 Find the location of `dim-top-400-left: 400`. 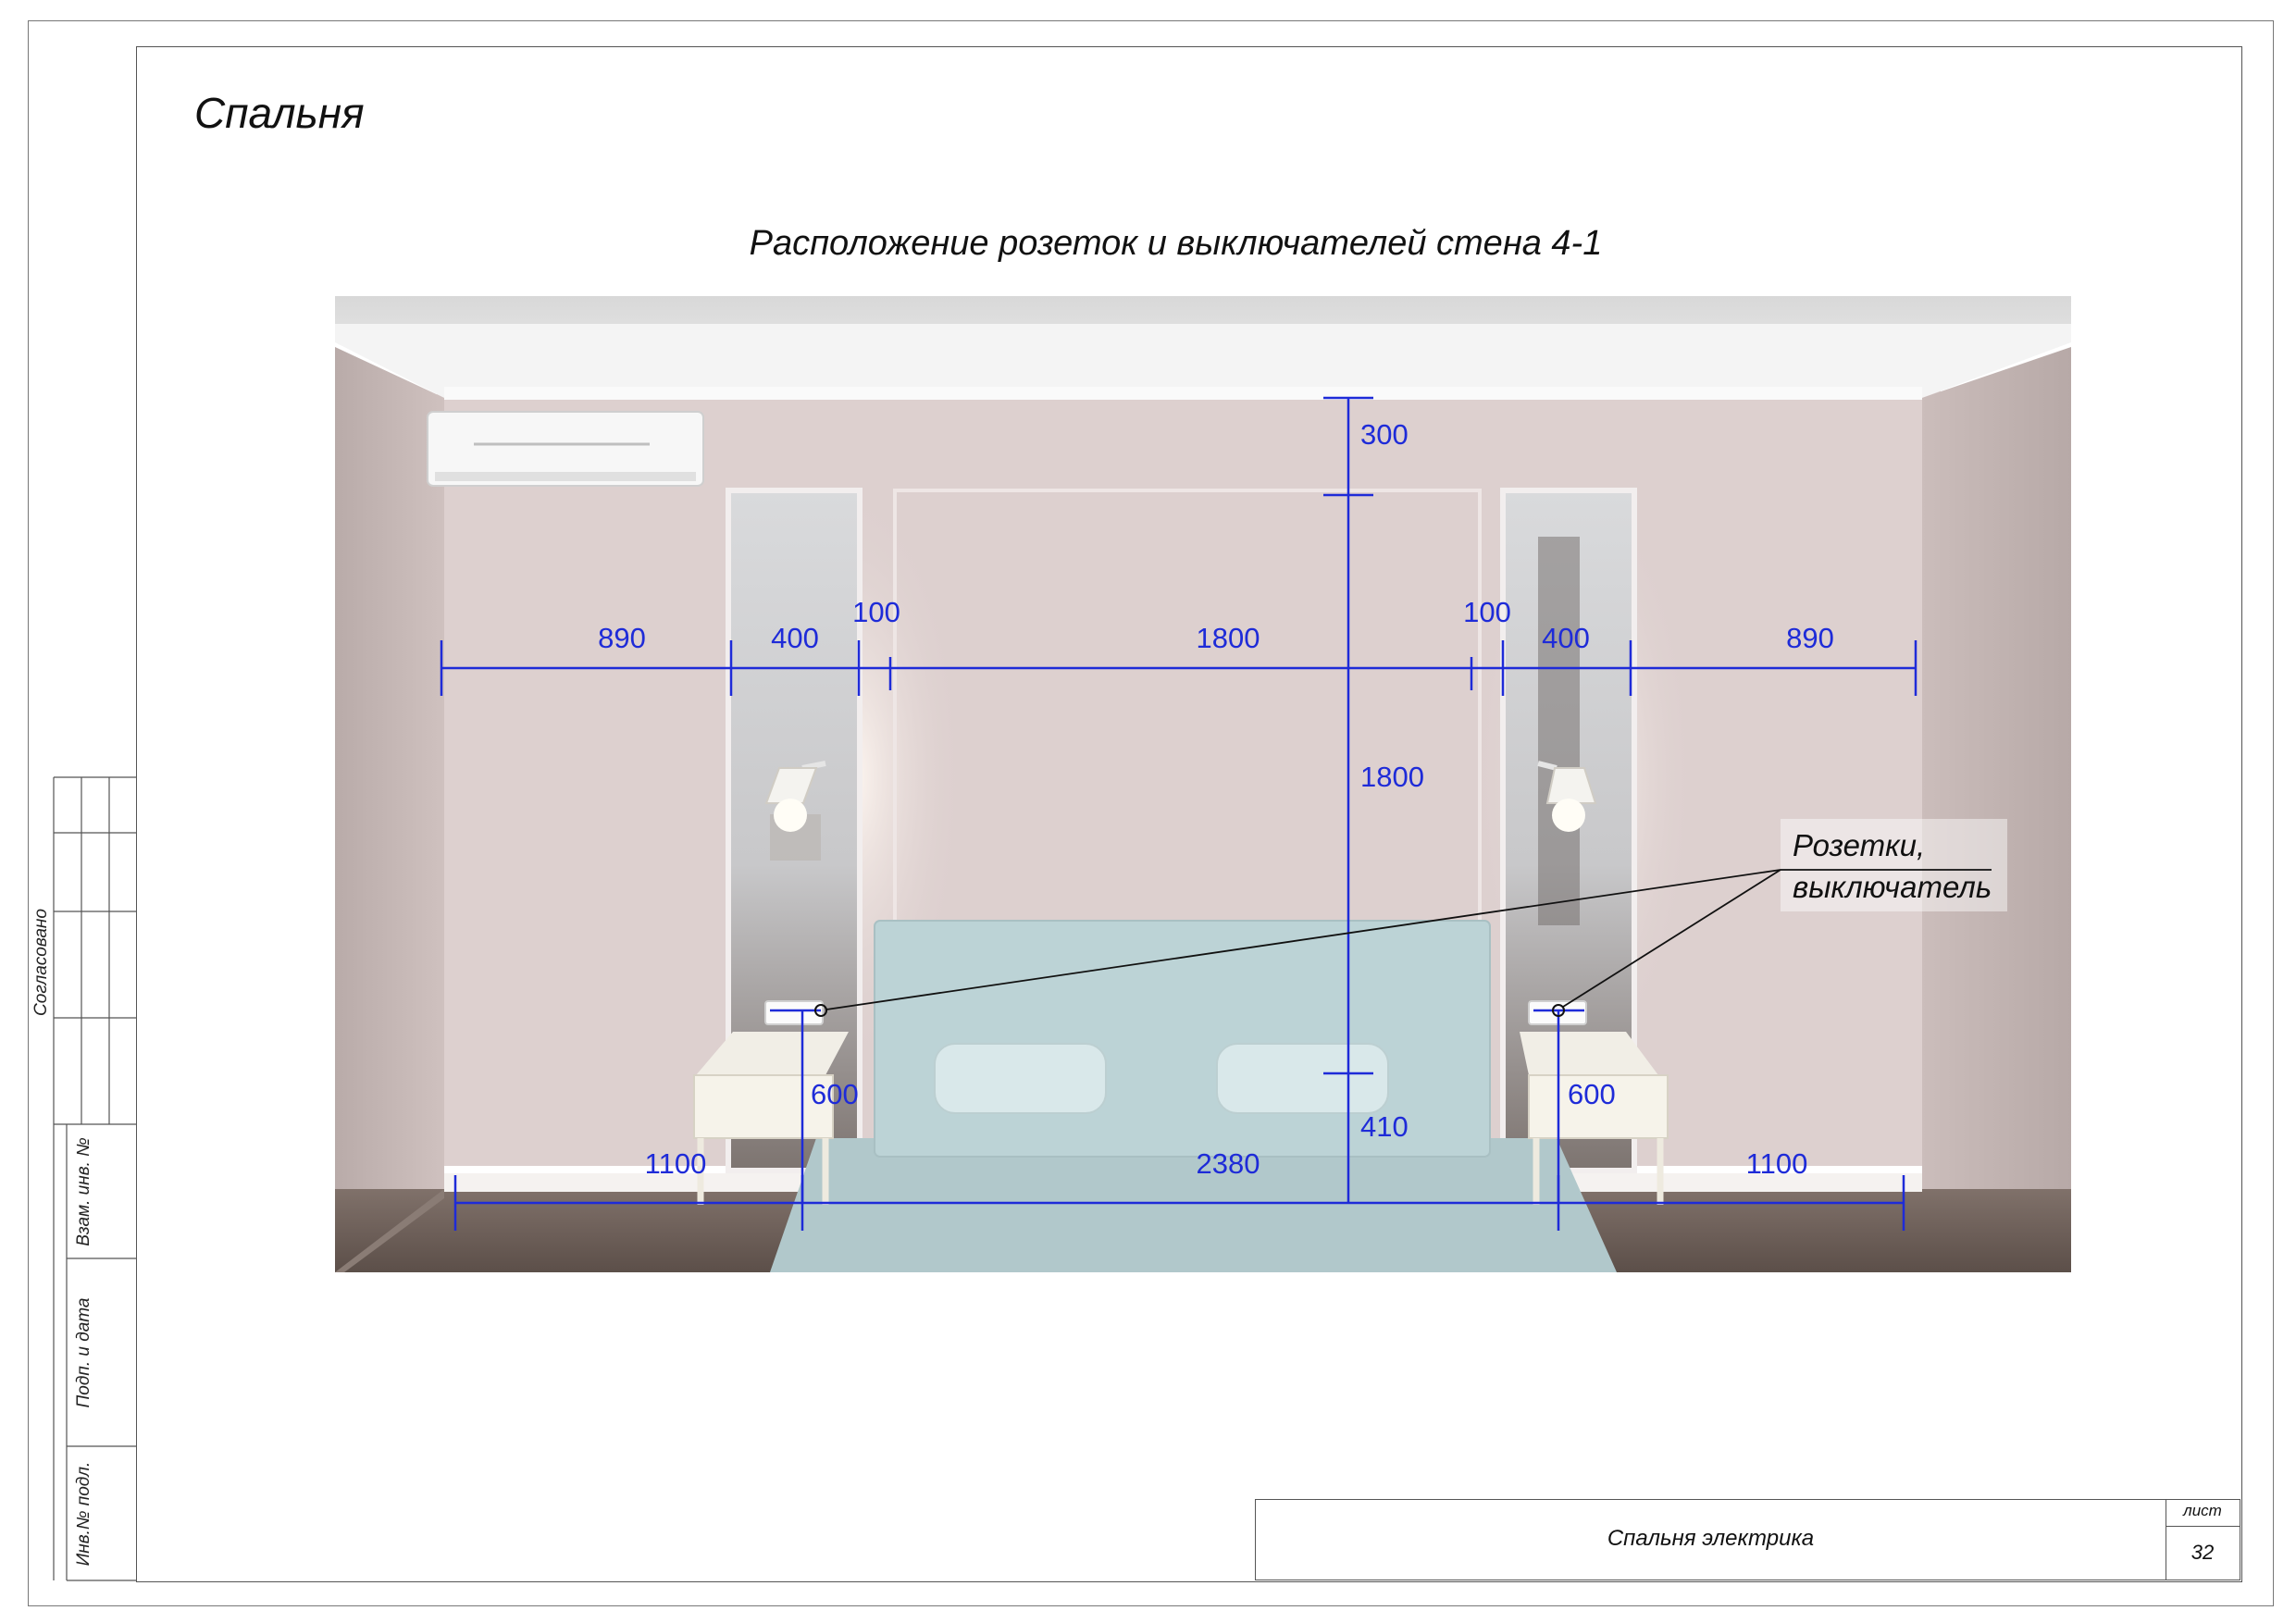

dim-top-400-left: 400 is located at coordinates (795, 638).